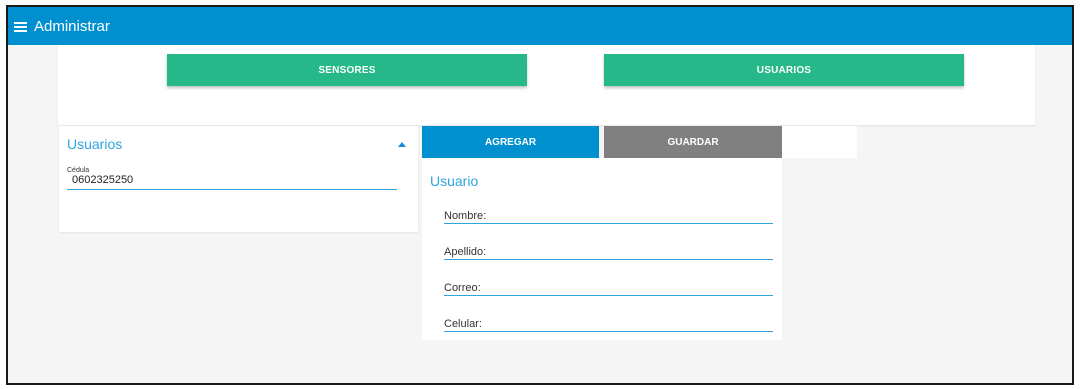 Image resolution: width=1080 pixels, height=389 pixels. I want to click on app-title: Administrar, so click(72, 26).